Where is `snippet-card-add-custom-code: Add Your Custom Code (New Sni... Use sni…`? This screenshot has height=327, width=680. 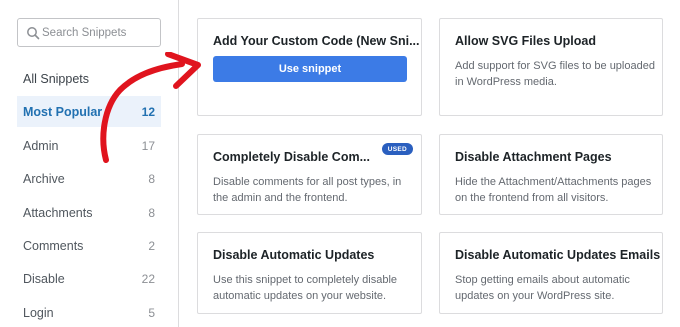
snippet-card-add-custom-code: Add Your Custom Code (New Sni... Use sni… is located at coordinates (309, 67).